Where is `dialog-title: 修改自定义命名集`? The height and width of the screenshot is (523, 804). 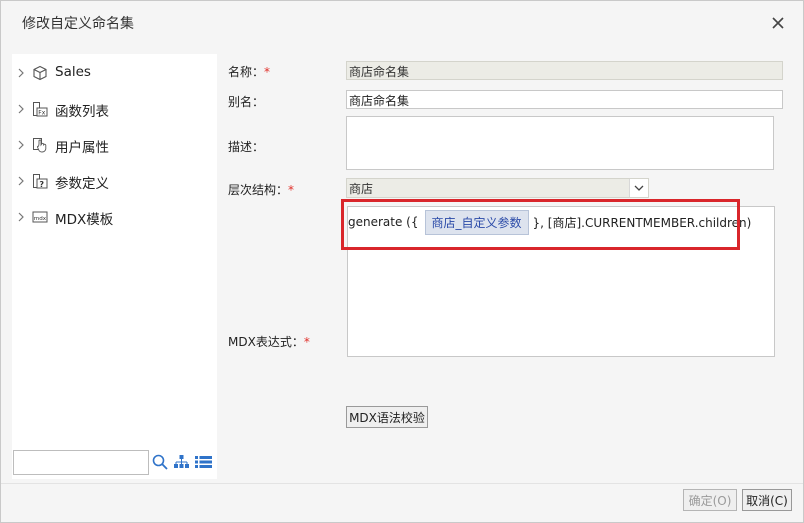
dialog-title: 修改自定义命名集 is located at coordinates (78, 24).